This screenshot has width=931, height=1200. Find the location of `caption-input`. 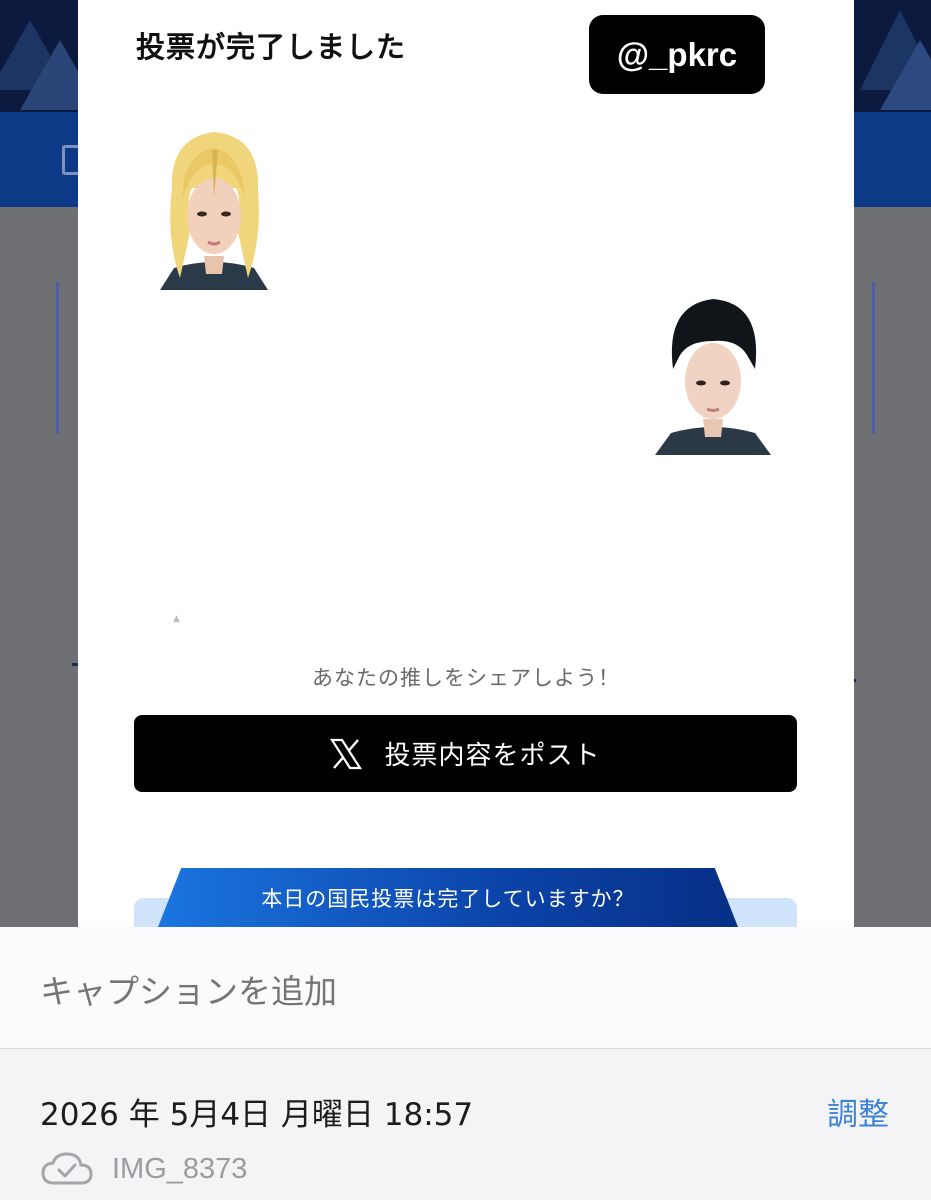

caption-input is located at coordinates (440, 991).